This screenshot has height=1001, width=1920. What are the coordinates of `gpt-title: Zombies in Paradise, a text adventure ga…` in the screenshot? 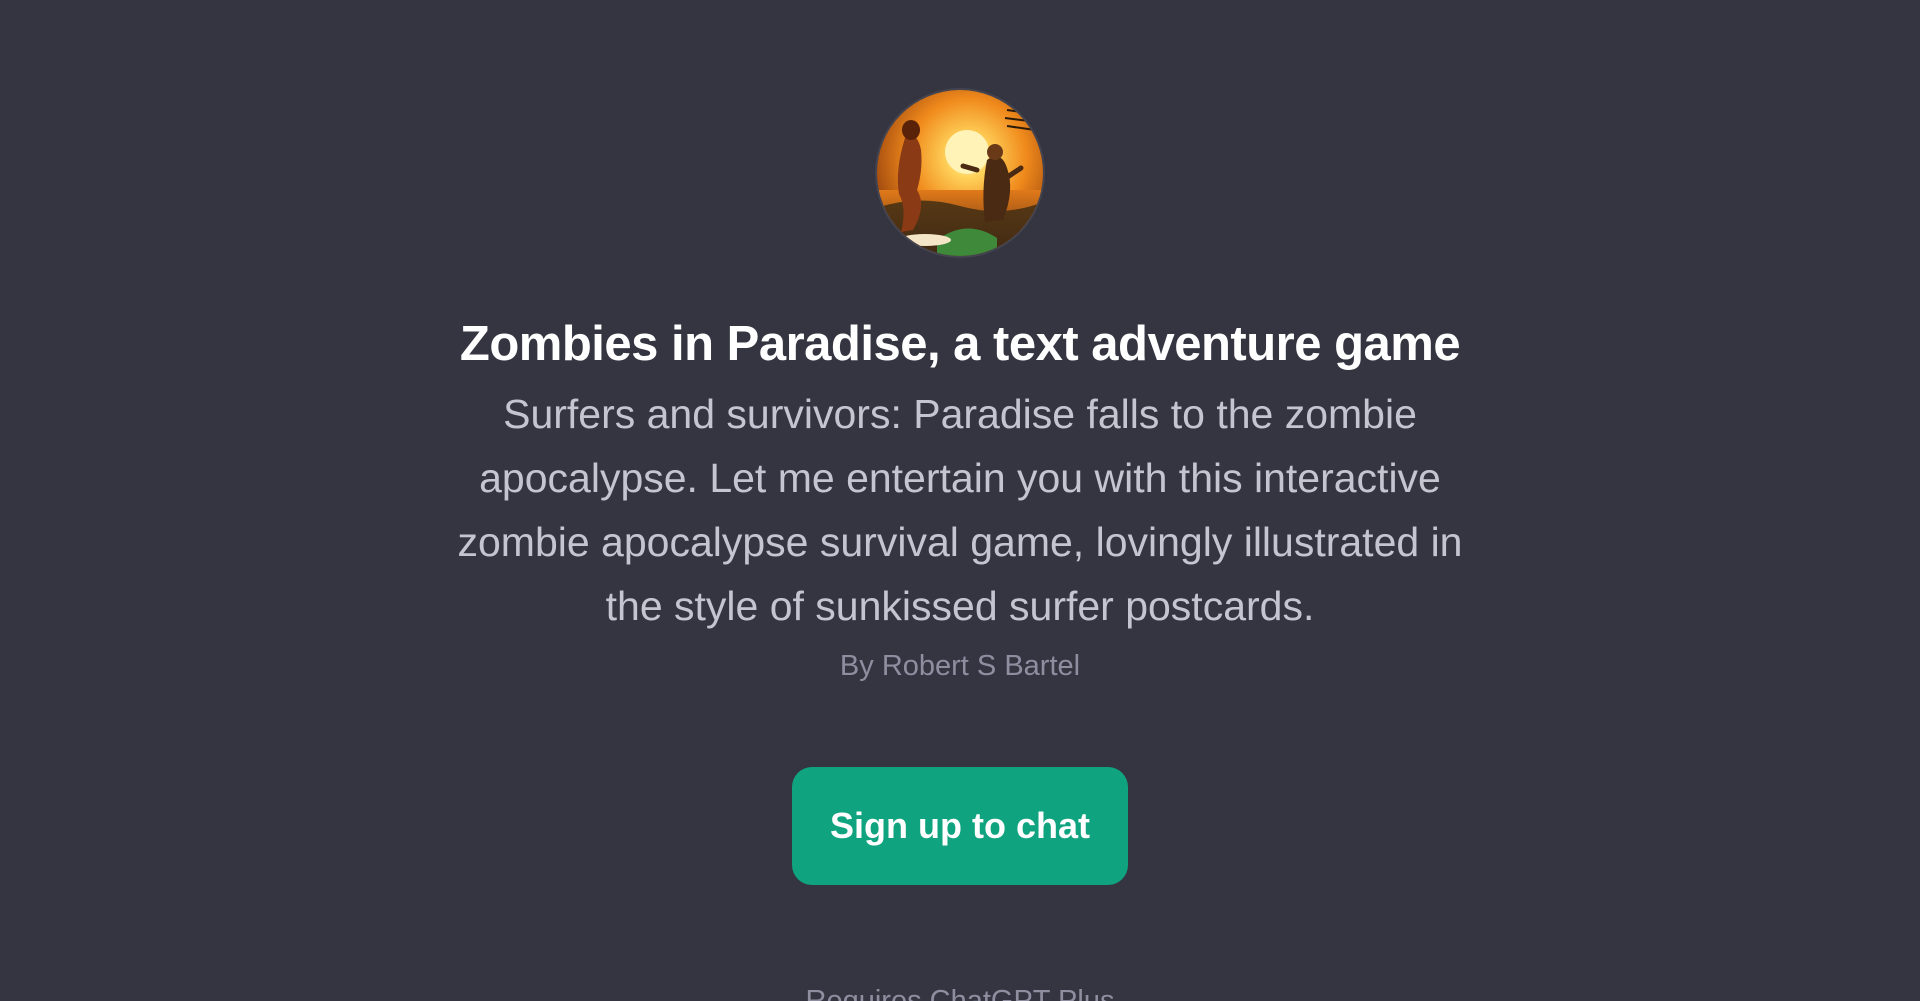 It's located at (960, 344).